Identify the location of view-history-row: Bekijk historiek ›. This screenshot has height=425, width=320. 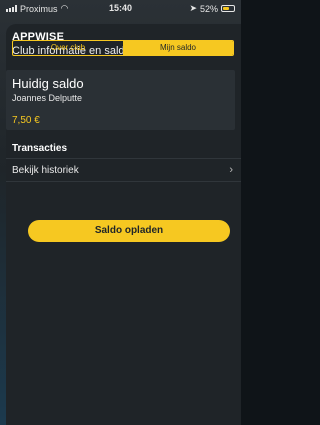
(123, 170).